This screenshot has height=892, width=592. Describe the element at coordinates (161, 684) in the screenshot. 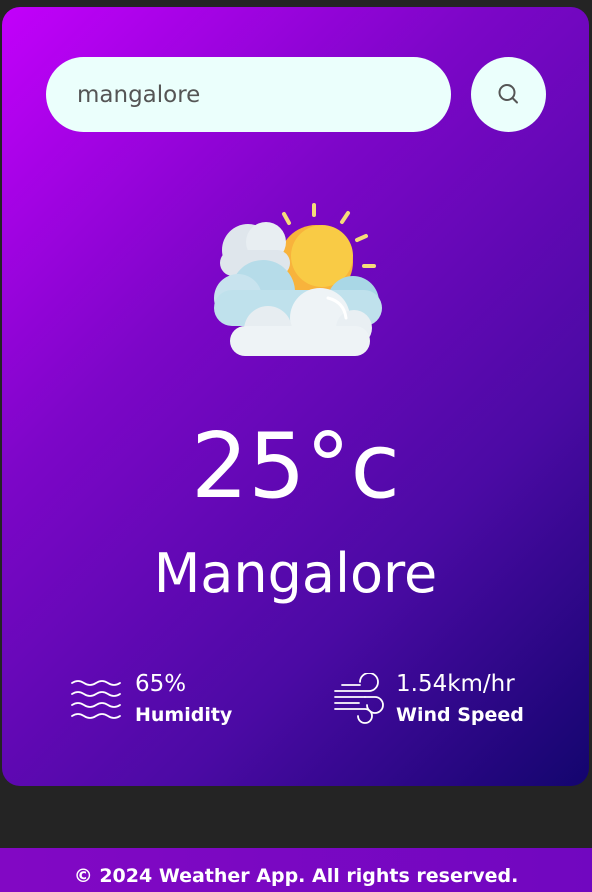

I see `humidity-value: 65%` at that location.